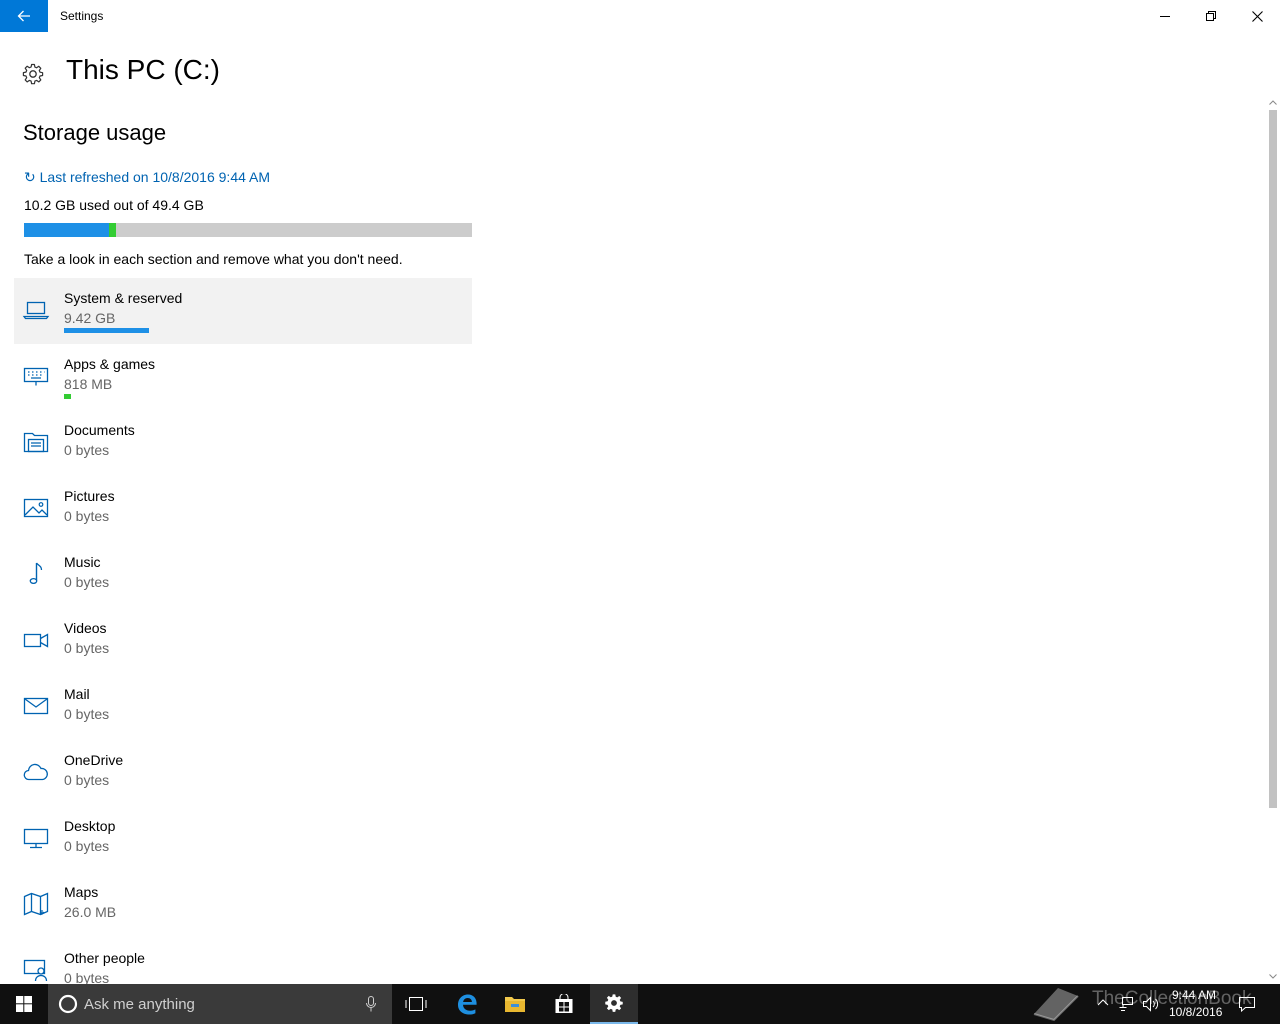 This screenshot has height=1024, width=1280. Describe the element at coordinates (36, 706) in the screenshot. I see `mail-icon` at that location.